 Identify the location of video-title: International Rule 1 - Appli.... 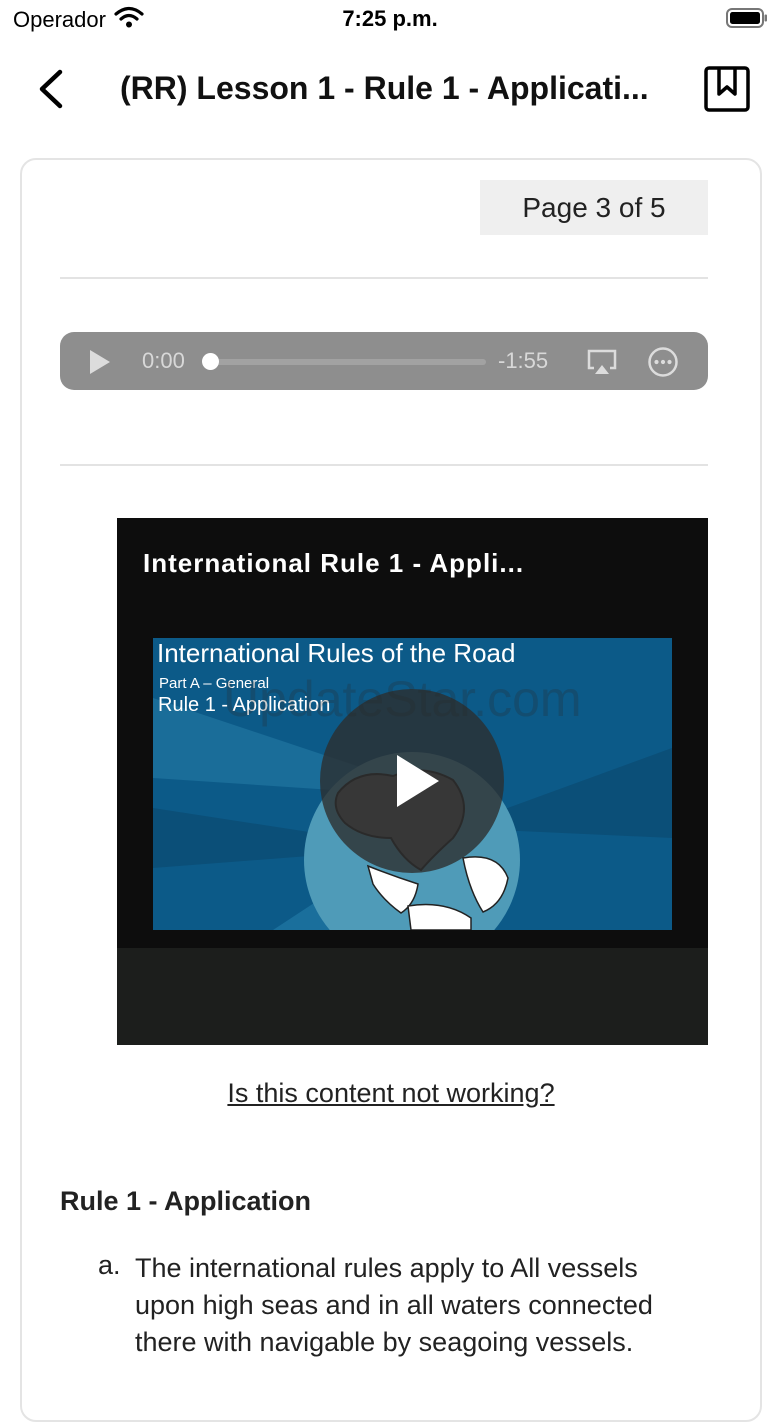
(334, 563).